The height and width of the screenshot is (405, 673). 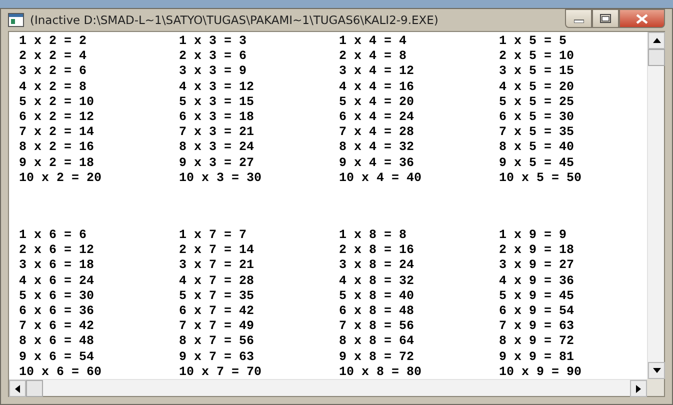 What do you see at coordinates (537, 72) in the screenshot?
I see `multiplication-line: 3 x 5 = 15` at bounding box center [537, 72].